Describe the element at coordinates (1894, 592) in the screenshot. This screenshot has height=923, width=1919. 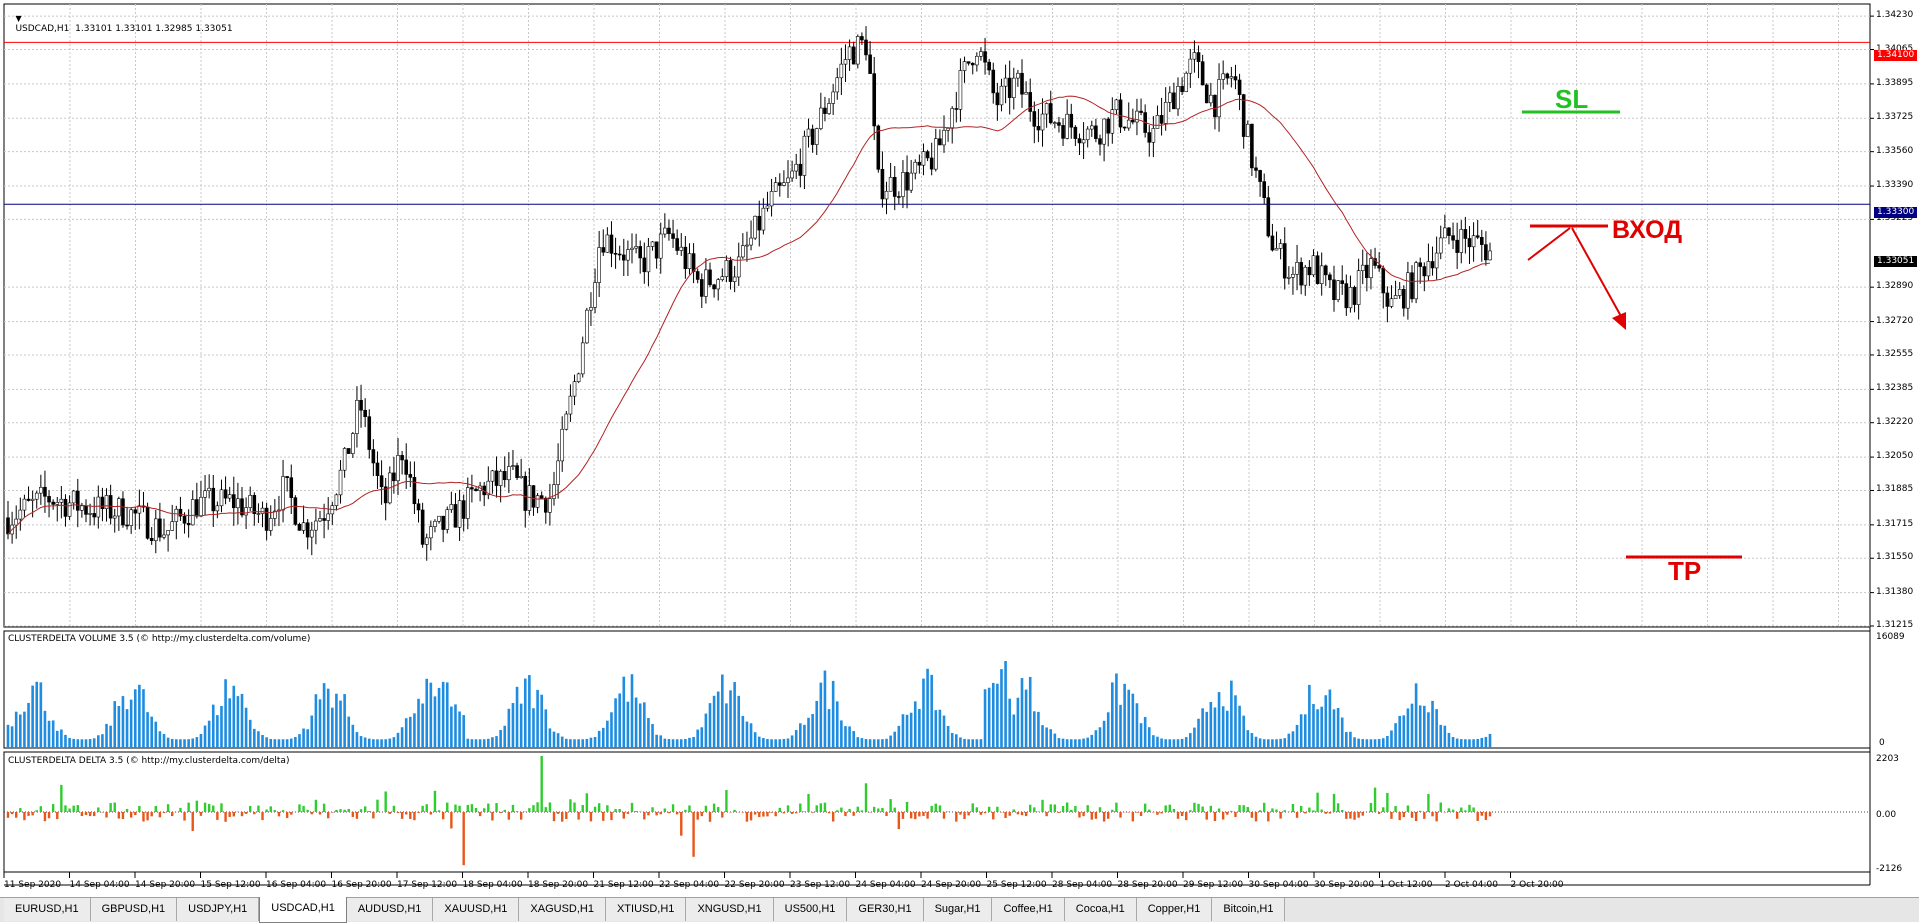
I see `price-tick-label: 1.31380` at that location.